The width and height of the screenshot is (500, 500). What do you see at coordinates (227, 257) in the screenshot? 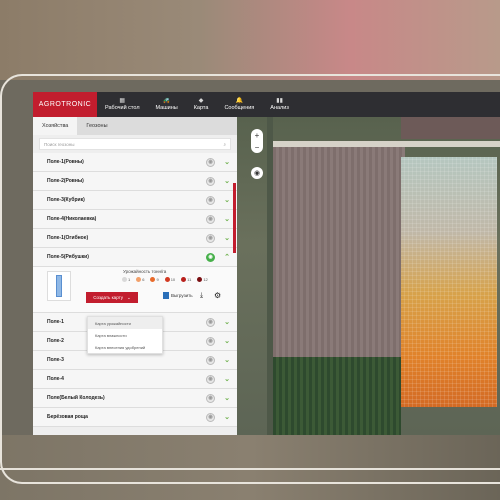
I see `chevron-up-icon: ⌃` at bounding box center [227, 257].